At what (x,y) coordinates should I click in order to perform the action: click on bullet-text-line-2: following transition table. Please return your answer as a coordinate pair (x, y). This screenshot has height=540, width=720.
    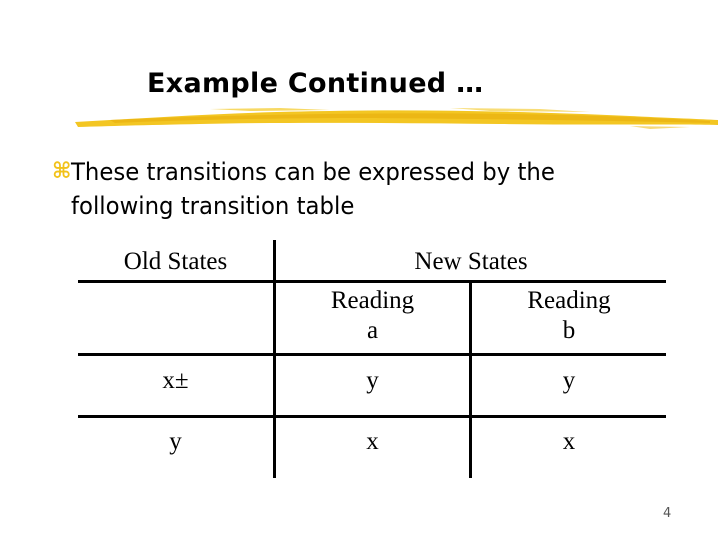
    Looking at the image, I should click on (213, 206).